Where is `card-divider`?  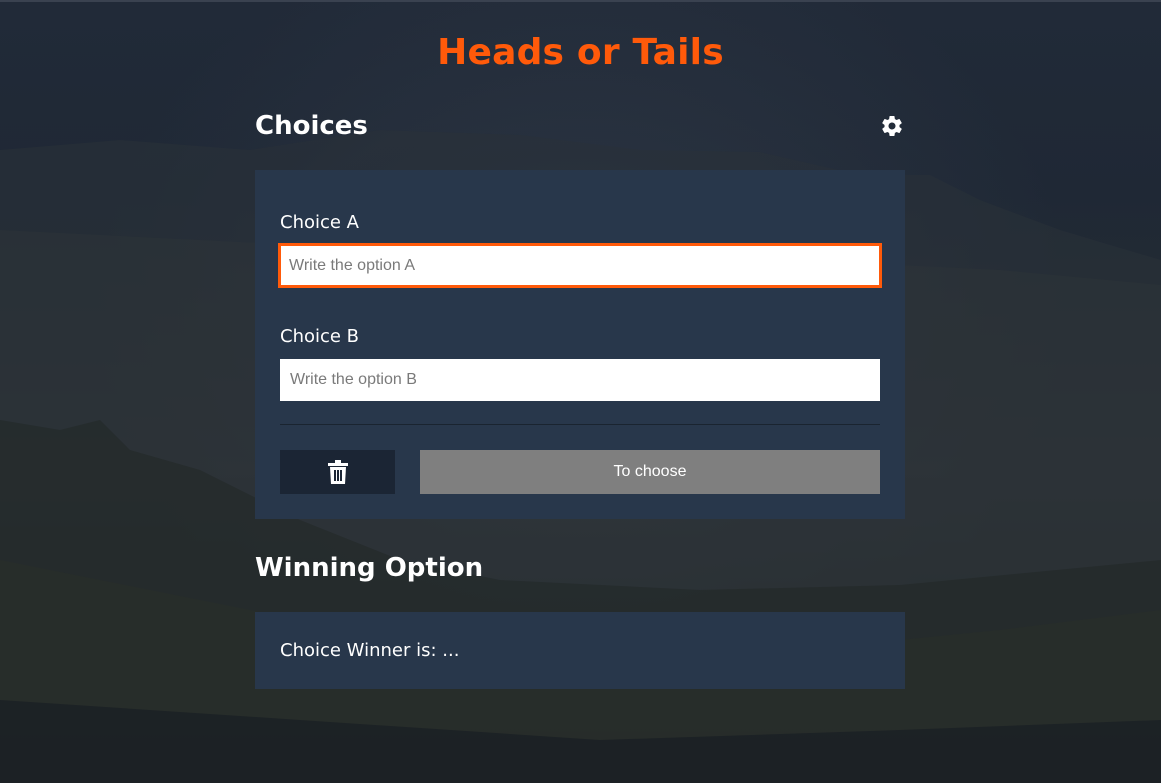 card-divider is located at coordinates (580, 424).